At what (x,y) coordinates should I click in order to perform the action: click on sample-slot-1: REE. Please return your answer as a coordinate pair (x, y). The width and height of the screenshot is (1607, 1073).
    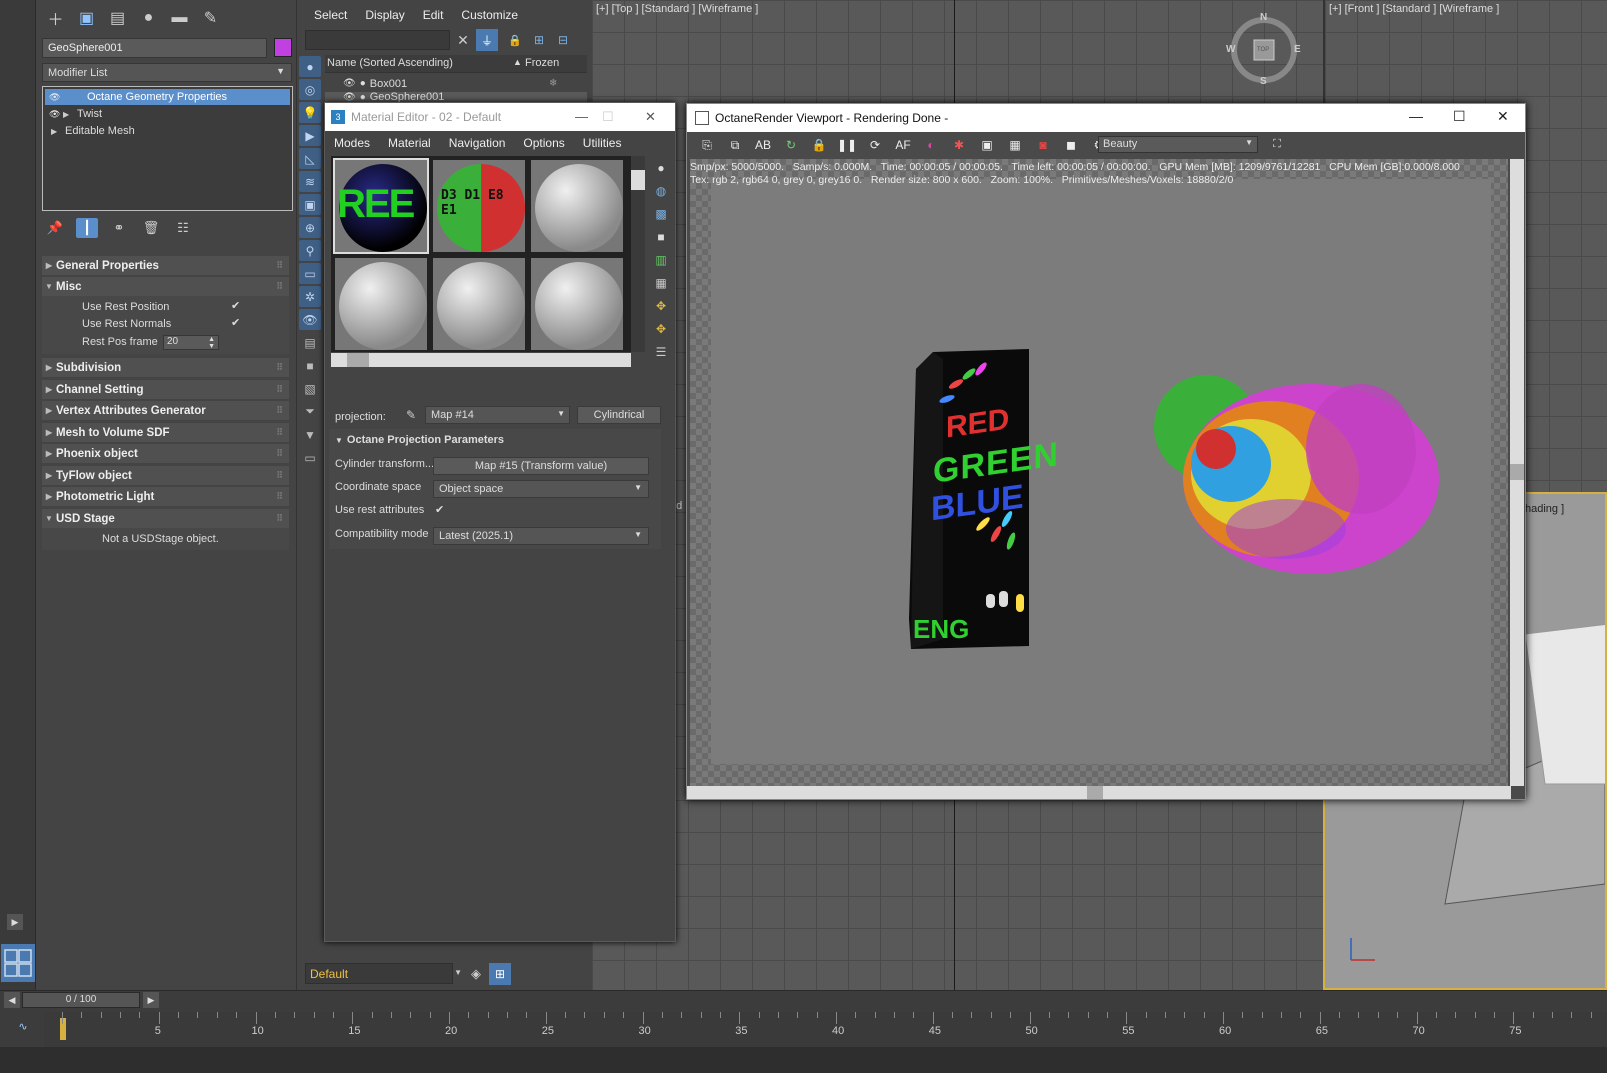
    Looking at the image, I should click on (381, 206).